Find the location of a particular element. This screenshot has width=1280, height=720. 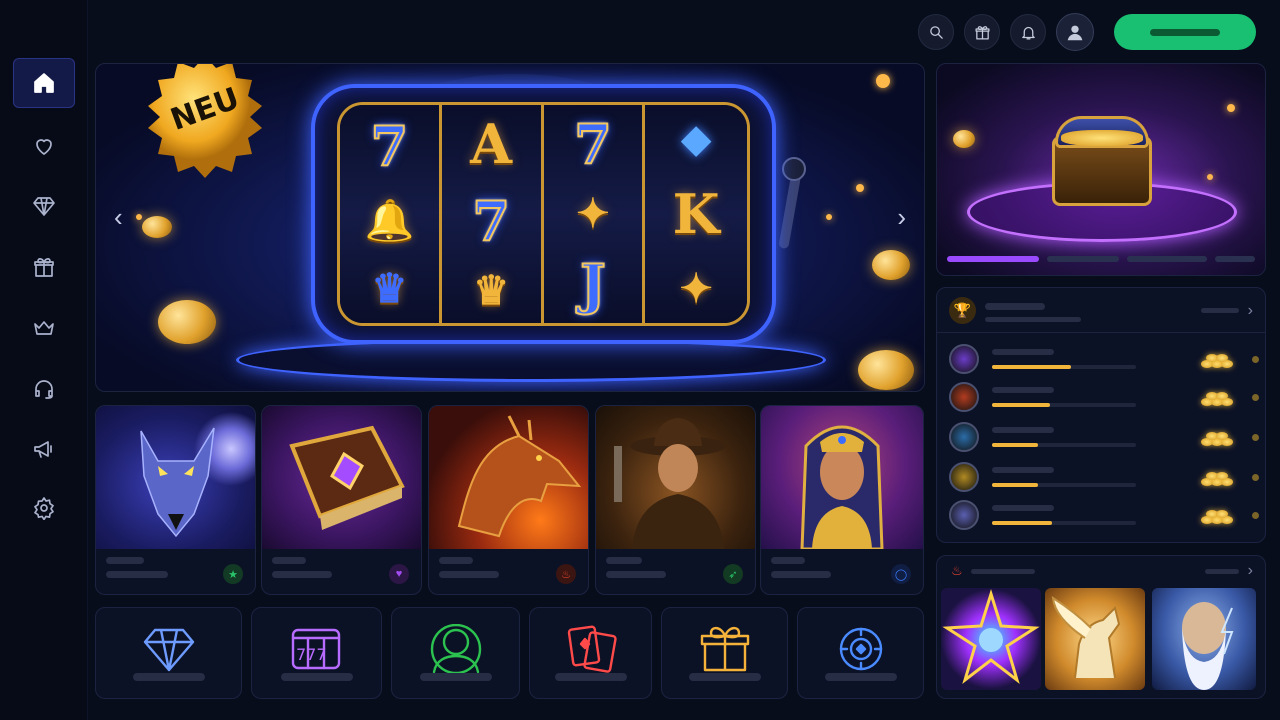

search-icon is located at coordinates (936, 32).